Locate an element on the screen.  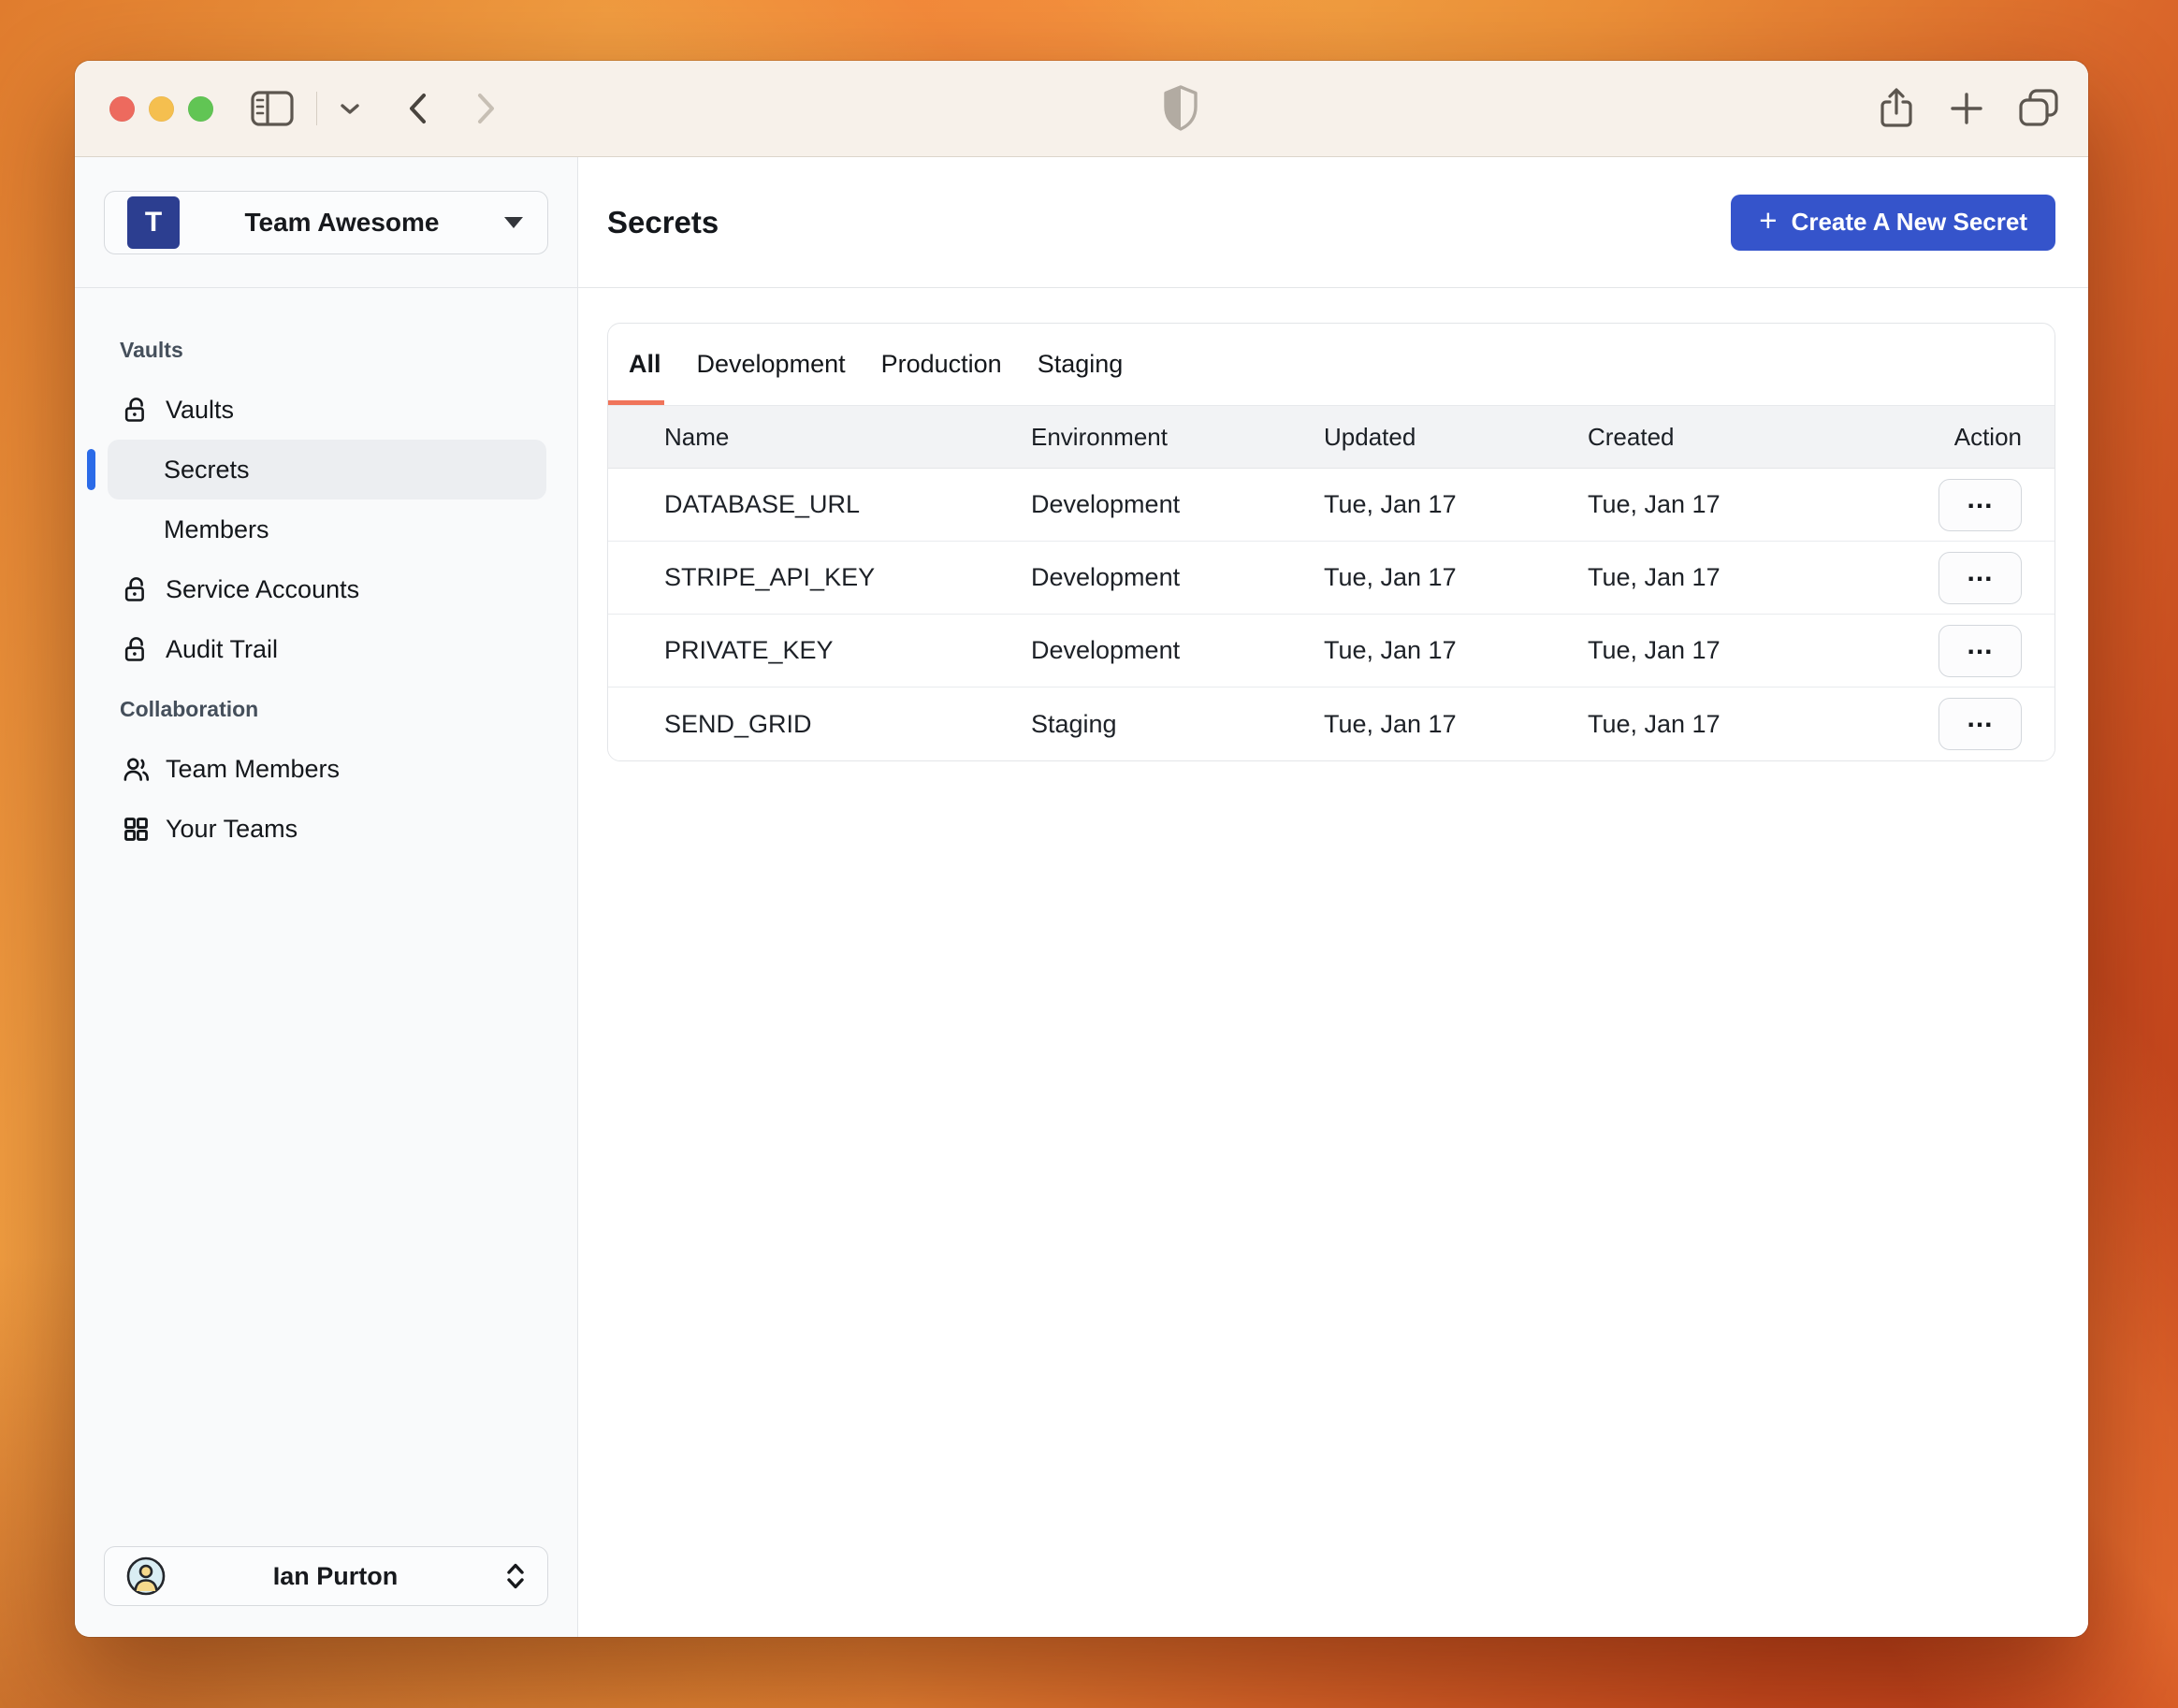
tab-production: Production is located at coordinates (941, 364).